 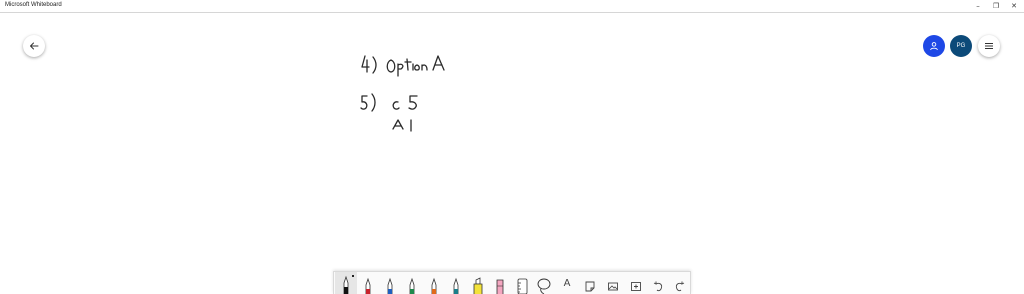 What do you see at coordinates (402, 93) in the screenshot?
I see `ink-layer` at bounding box center [402, 93].